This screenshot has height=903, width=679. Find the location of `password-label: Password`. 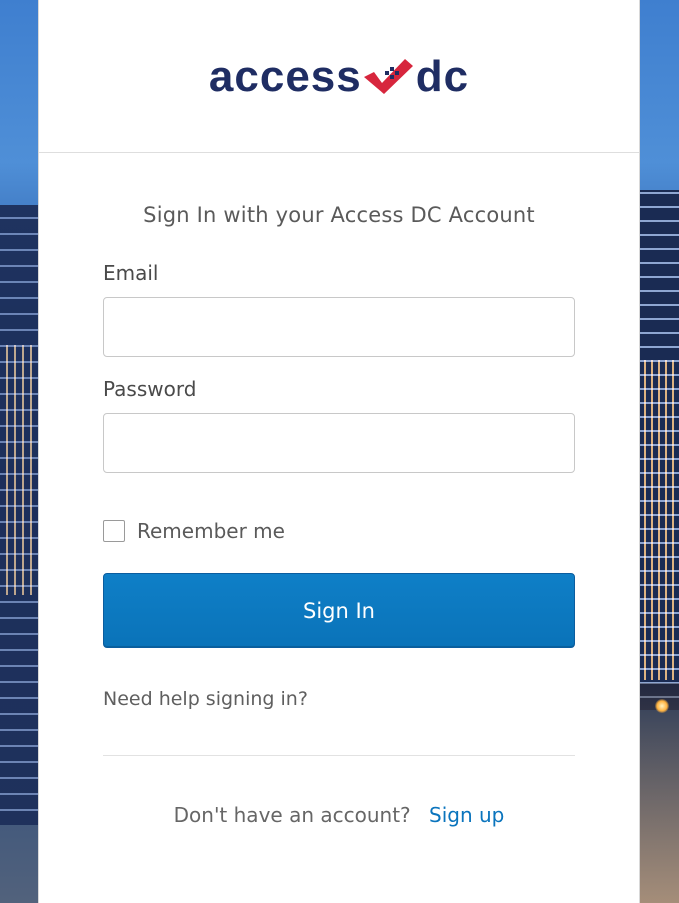

password-label: Password is located at coordinates (150, 389).